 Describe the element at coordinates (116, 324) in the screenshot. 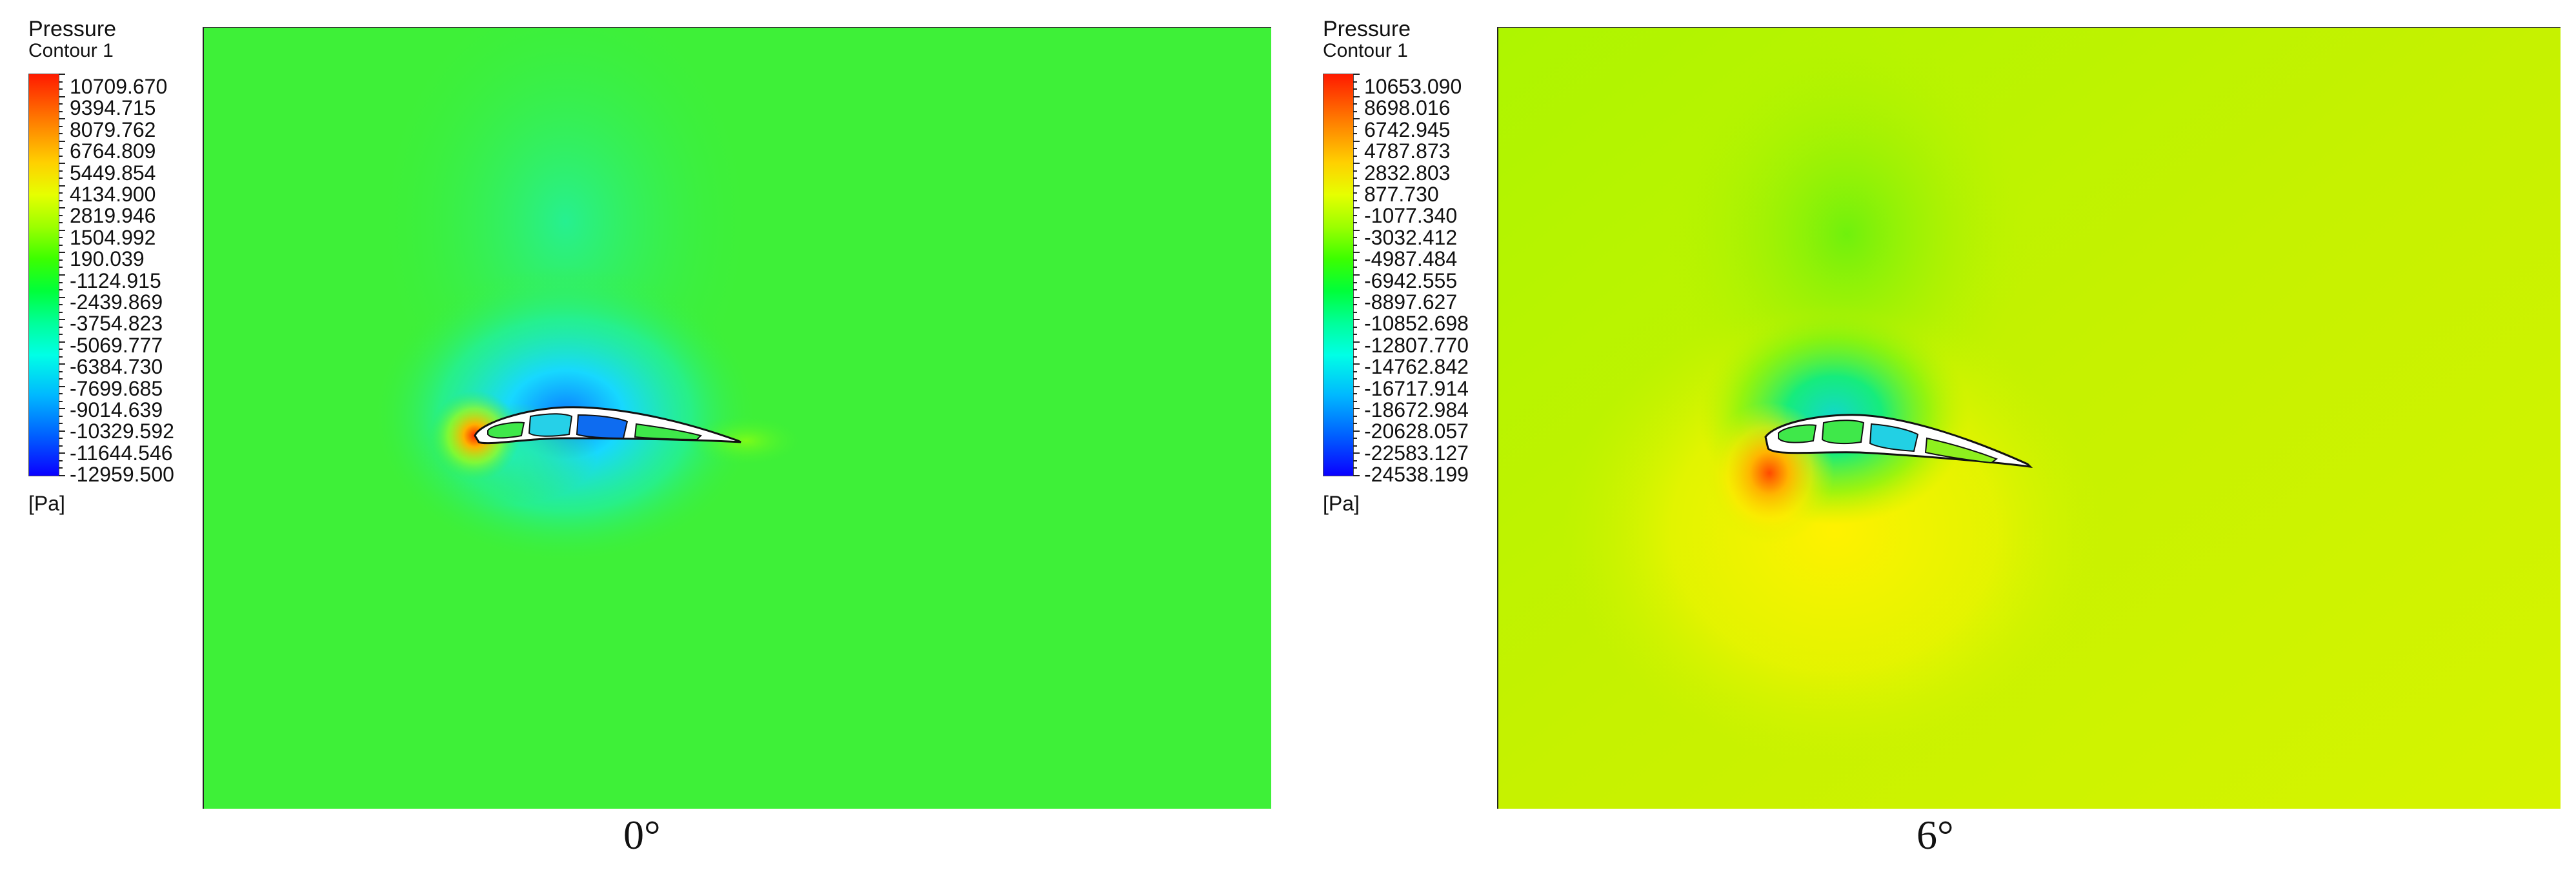

I see `legend-value: -3754.823` at that location.